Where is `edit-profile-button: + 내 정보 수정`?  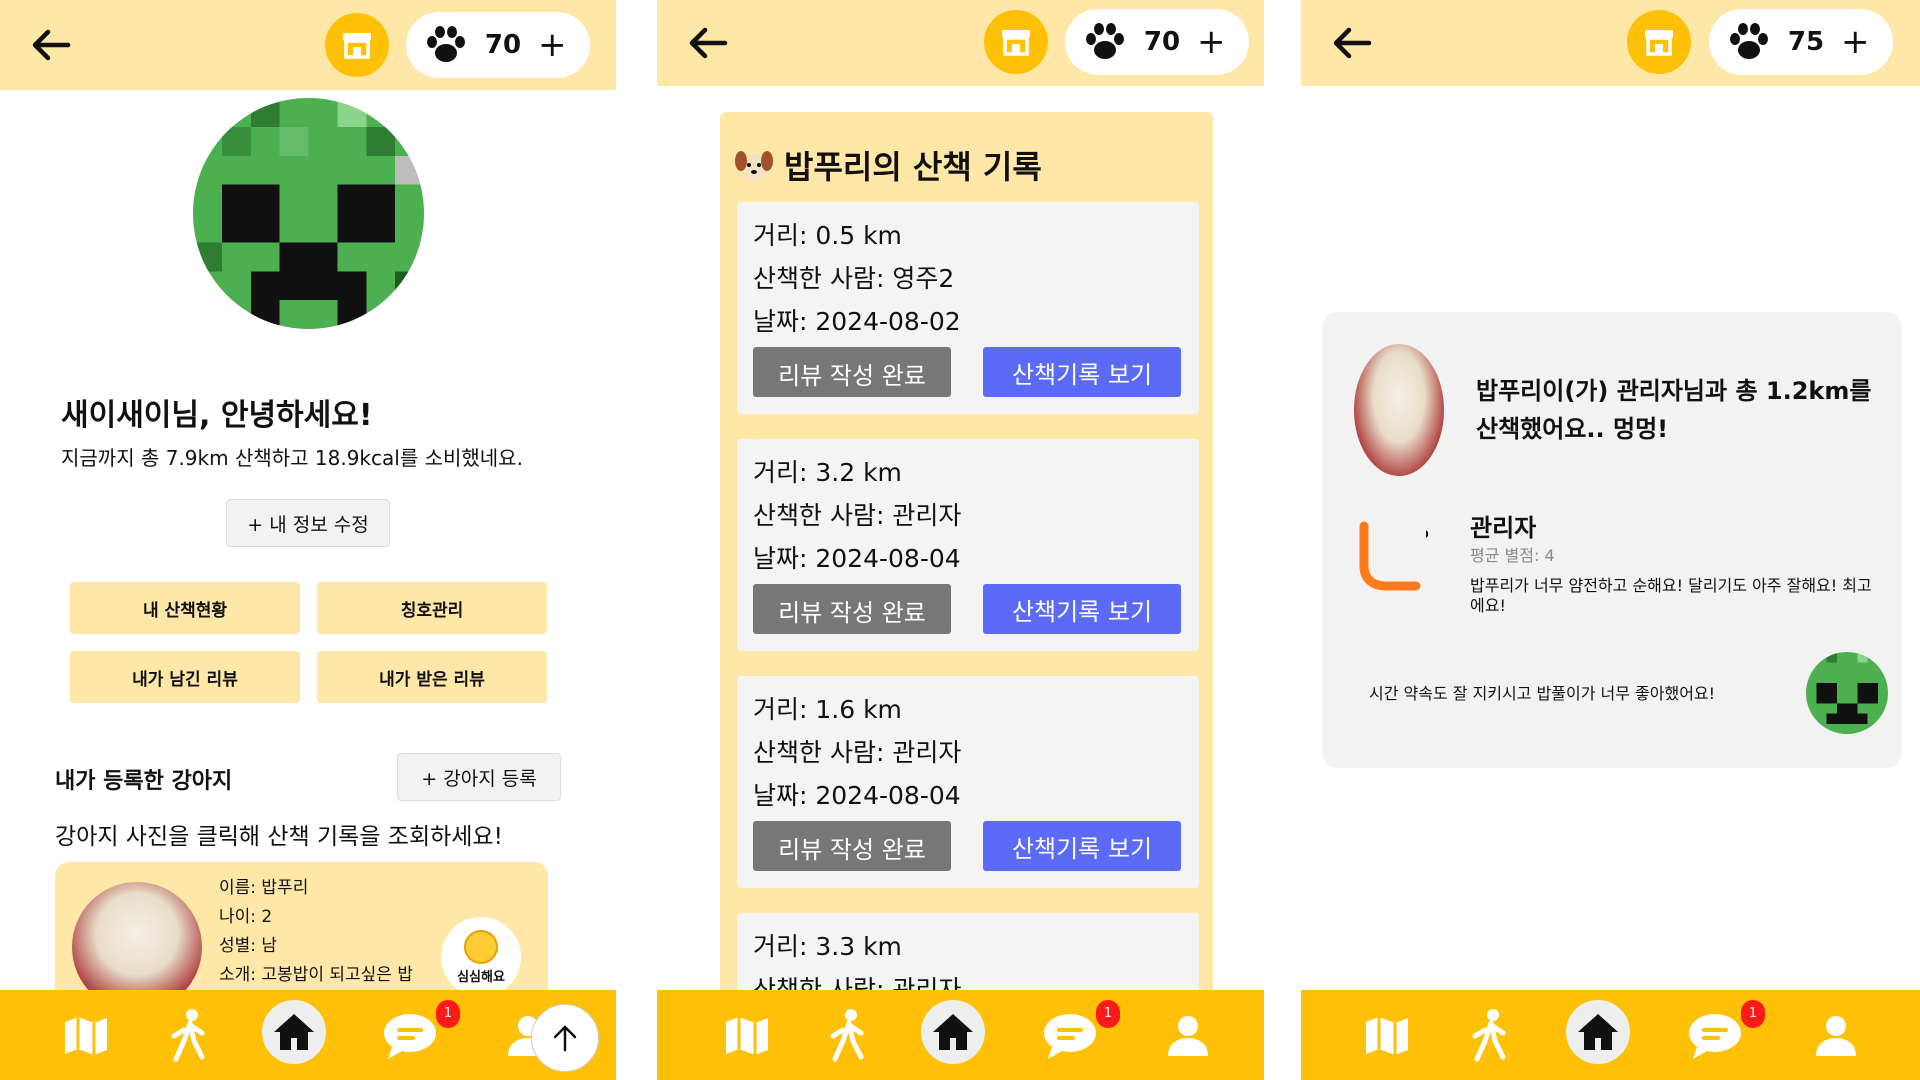
edit-profile-button: + 내 정보 수정 is located at coordinates (308, 523).